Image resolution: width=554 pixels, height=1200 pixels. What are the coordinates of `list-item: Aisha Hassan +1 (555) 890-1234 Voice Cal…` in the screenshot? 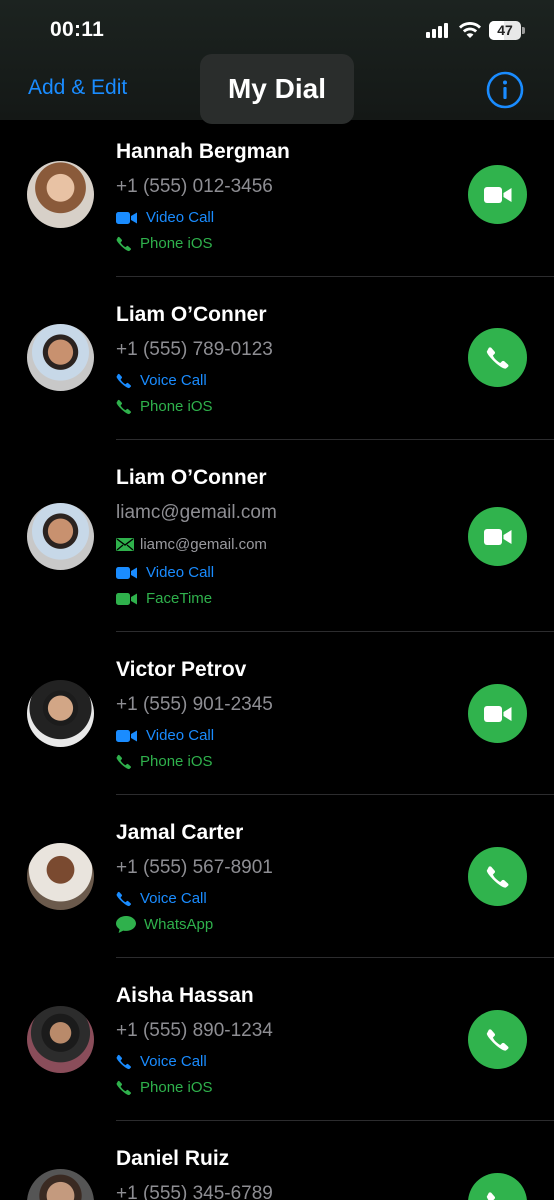 It's located at (277, 1039).